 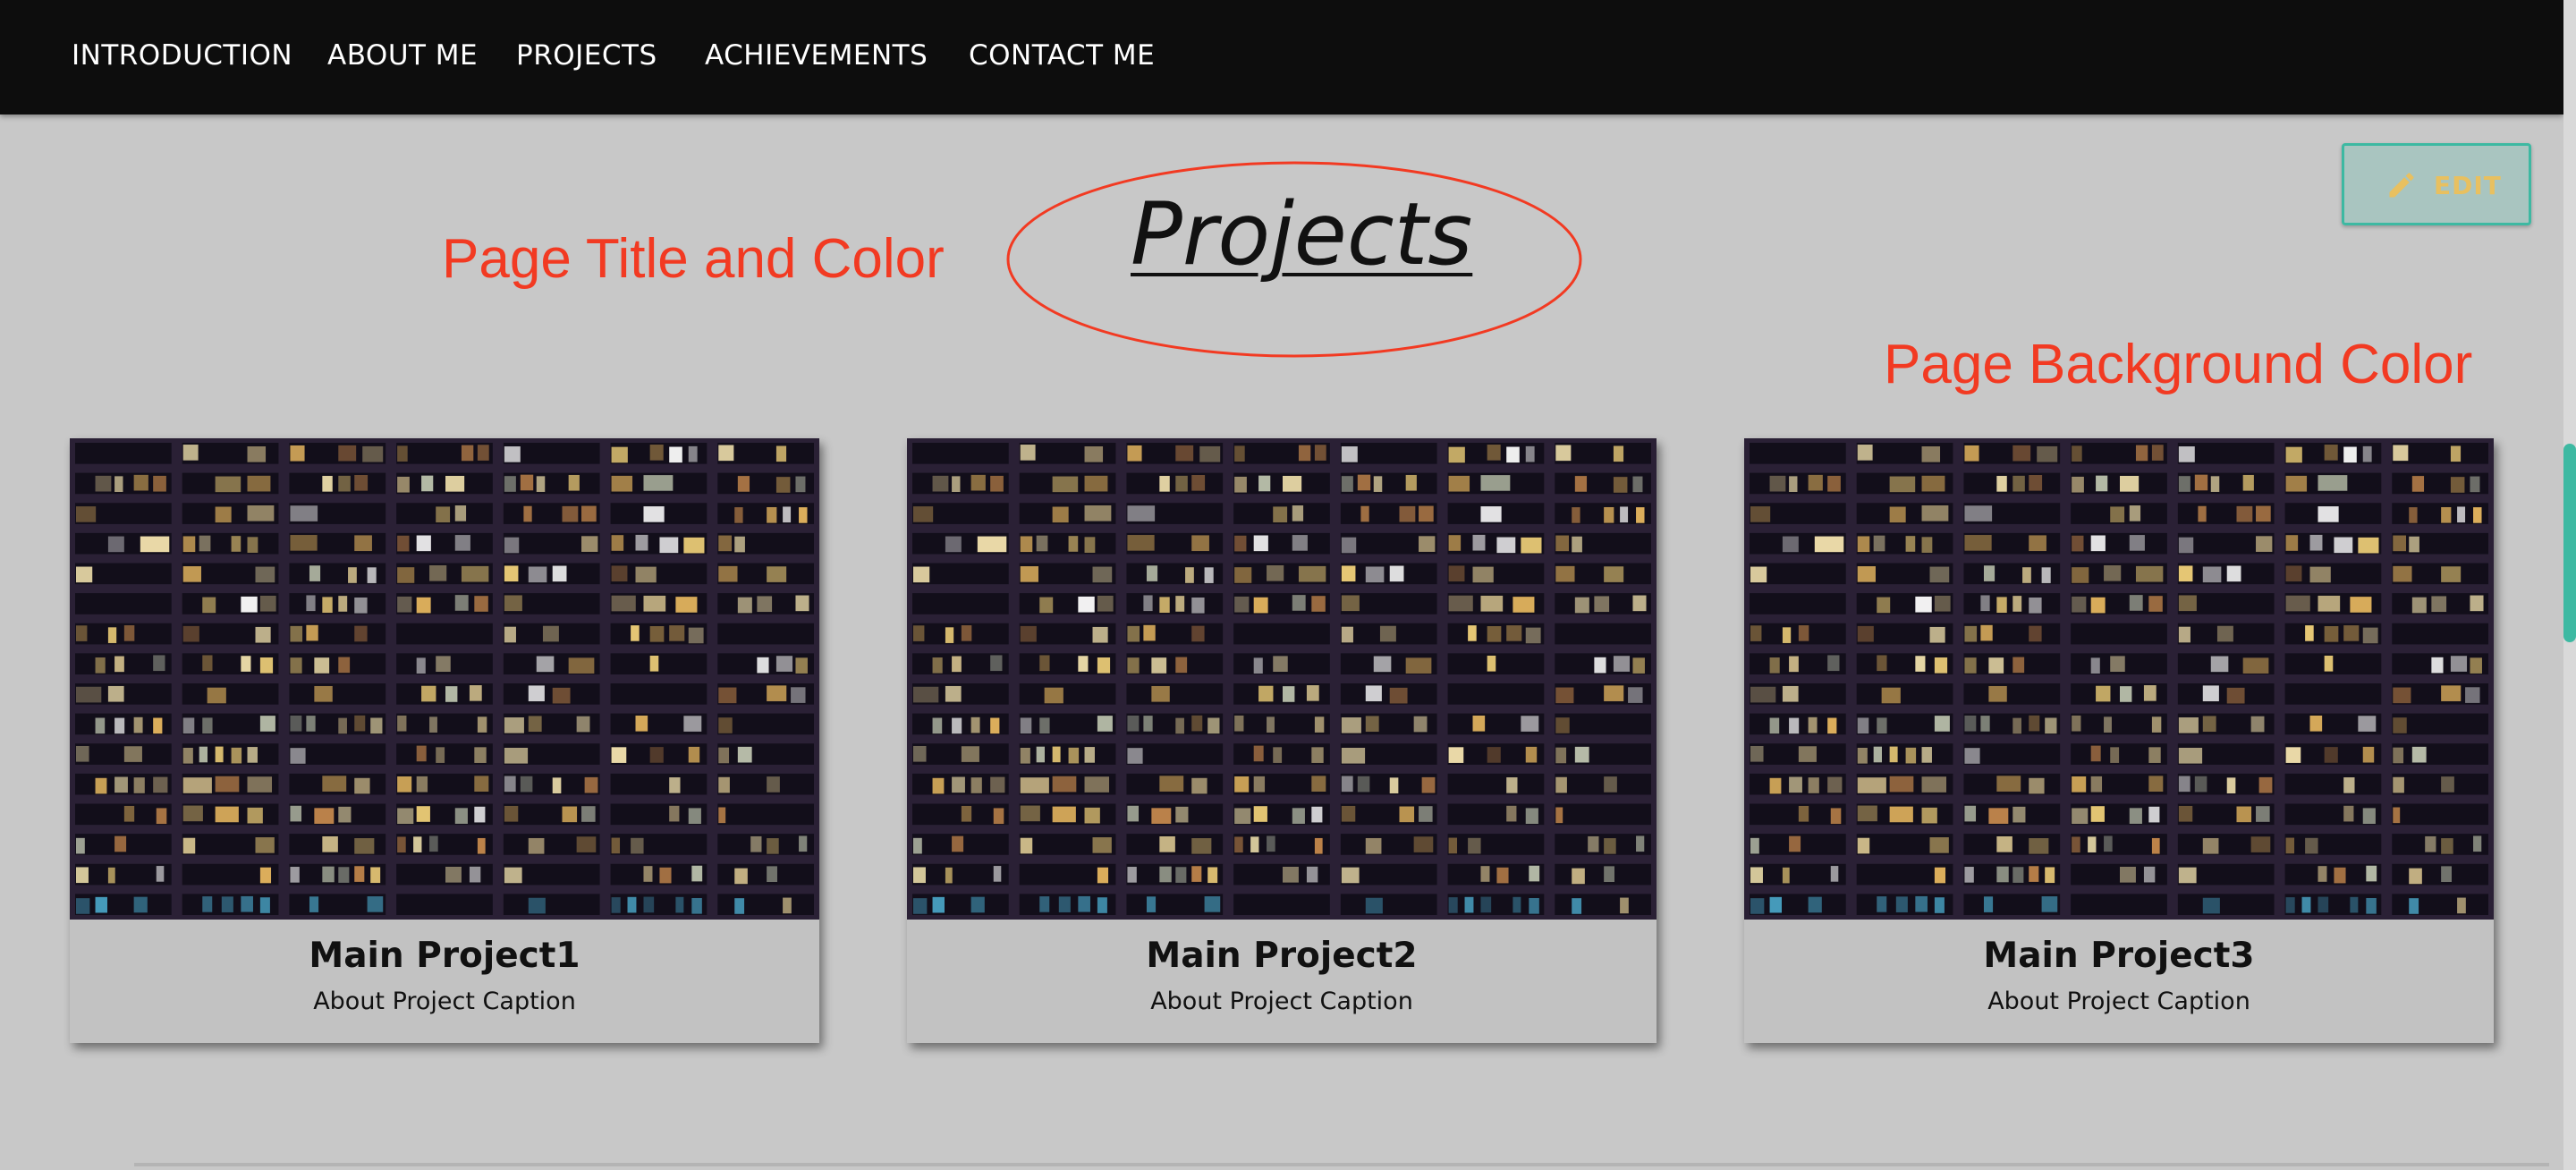 What do you see at coordinates (2401, 185) in the screenshot?
I see `pencil-icon` at bounding box center [2401, 185].